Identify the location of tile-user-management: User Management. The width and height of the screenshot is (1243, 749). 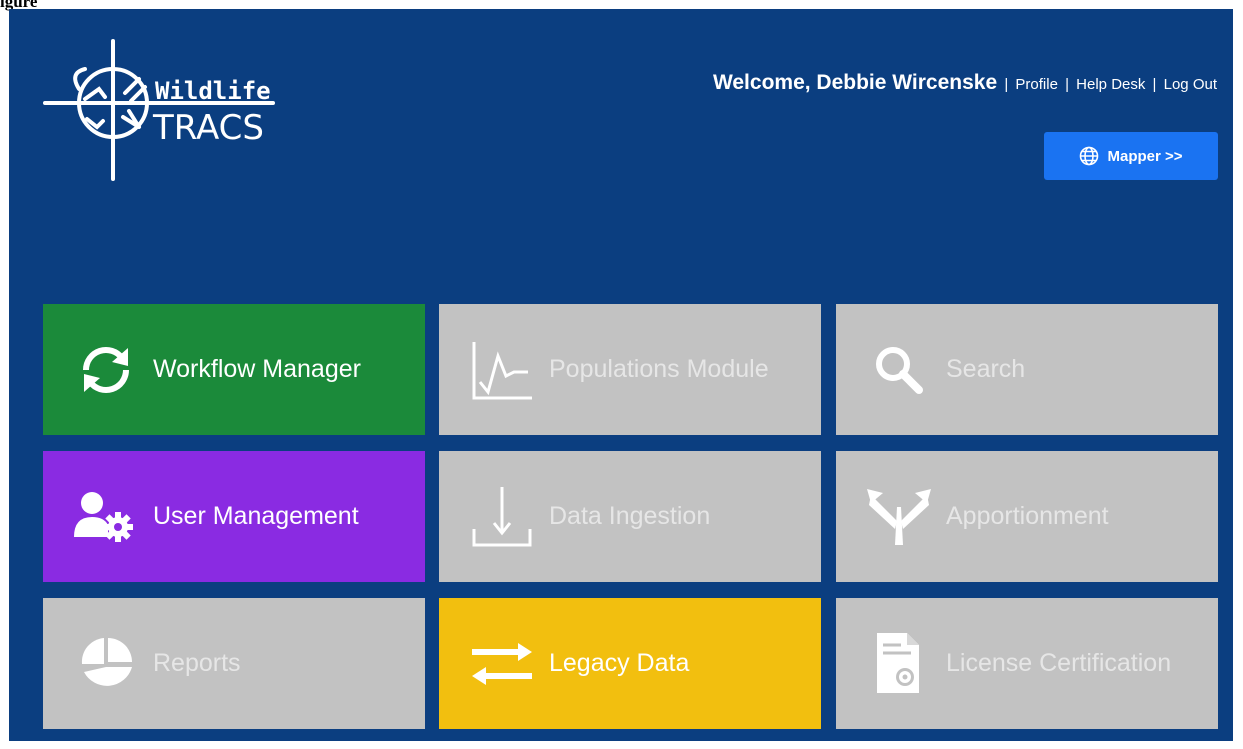
(234, 516).